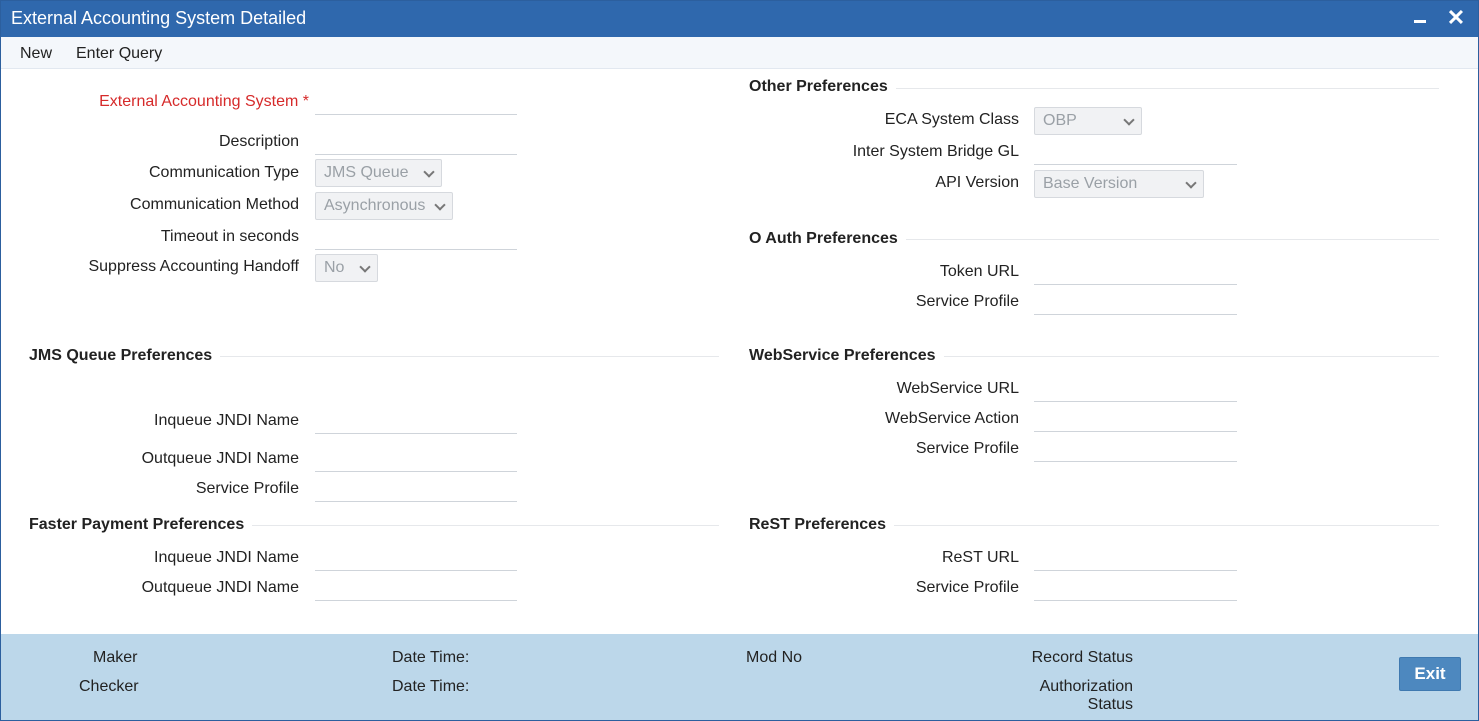  Describe the element at coordinates (967, 587) in the screenshot. I see `rest-service-profile-label: Service Profile` at that location.